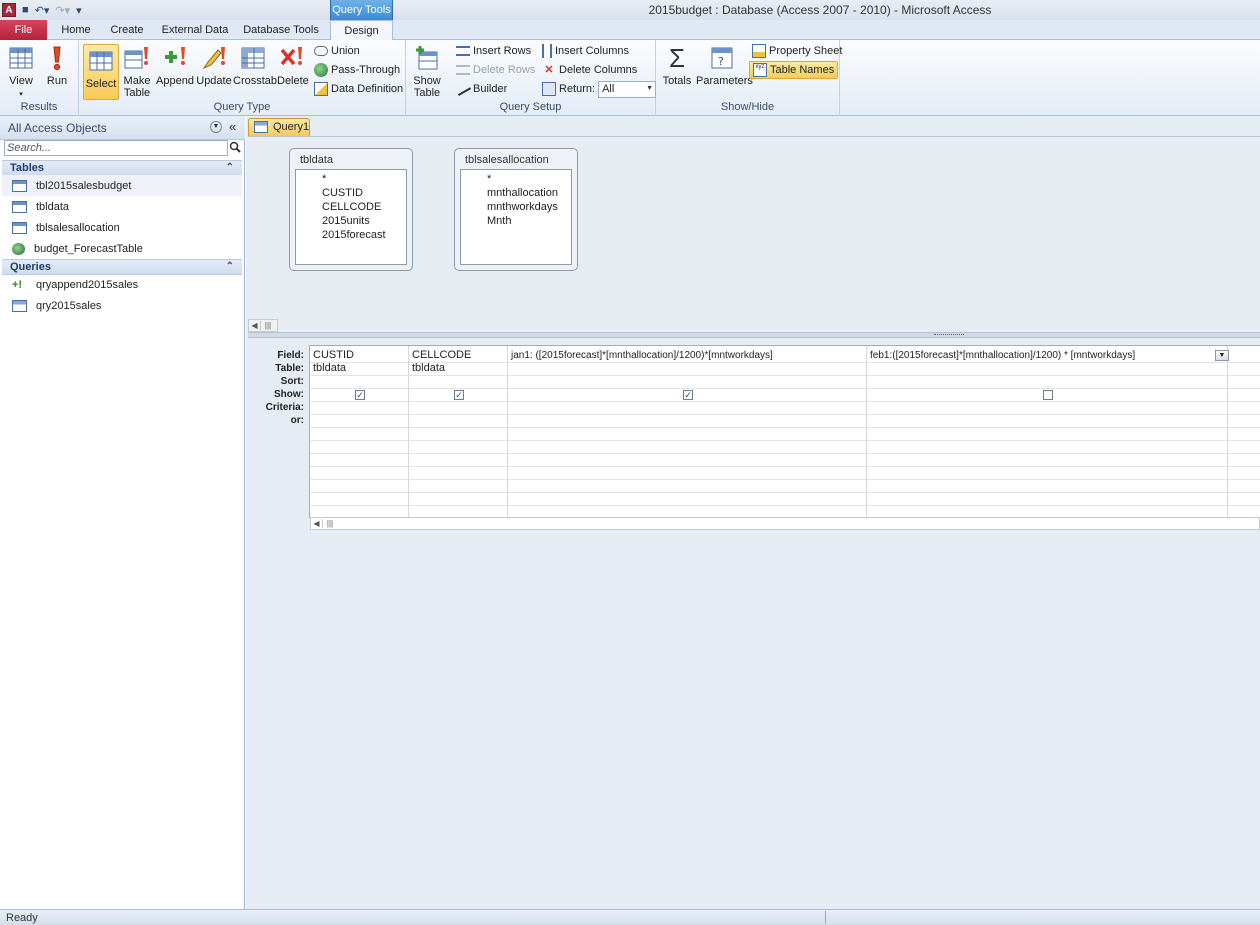  I want to click on tab-design: Design, so click(361, 30).